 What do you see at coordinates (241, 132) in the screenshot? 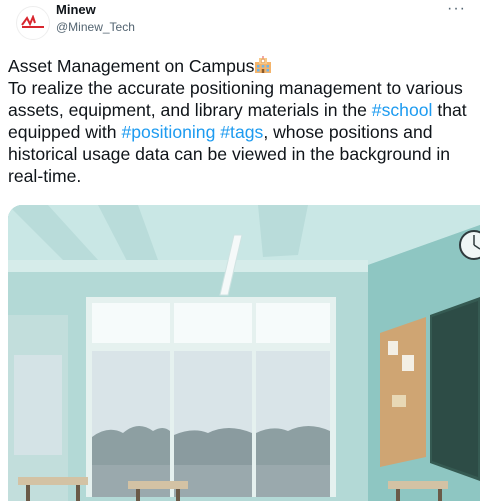
I see `hashtag-tags-link: #tags` at bounding box center [241, 132].